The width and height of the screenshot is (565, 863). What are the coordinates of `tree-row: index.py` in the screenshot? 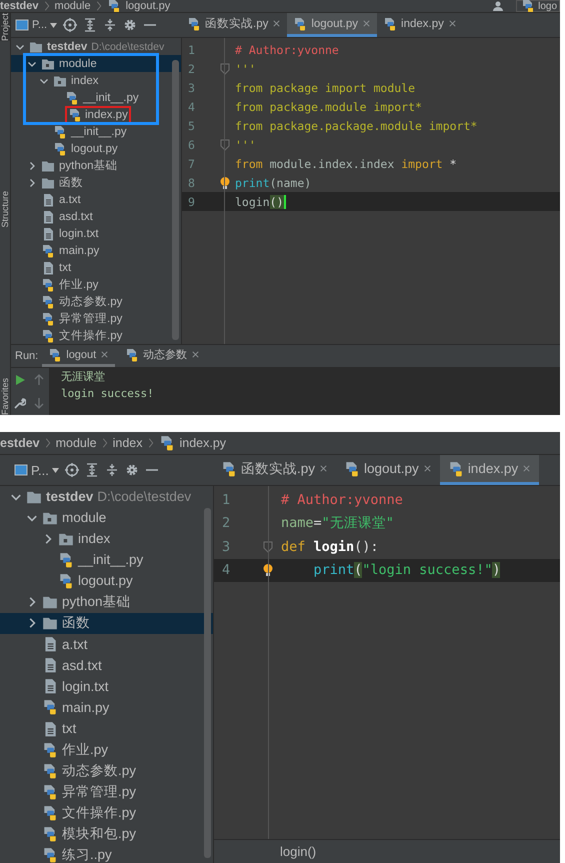 It's located at (96, 114).